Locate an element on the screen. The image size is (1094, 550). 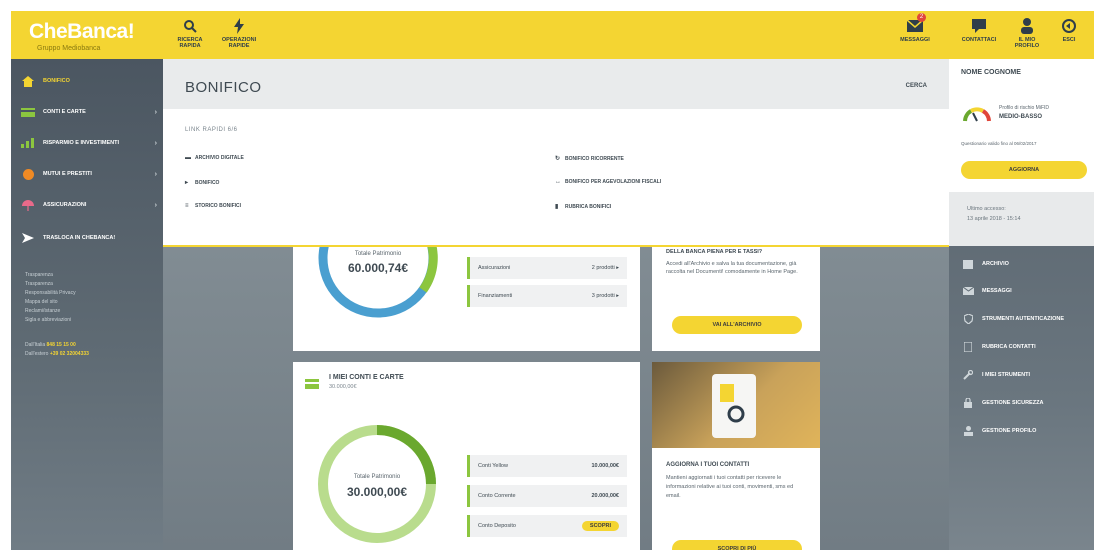
umbrella-icon is located at coordinates (28, 205).